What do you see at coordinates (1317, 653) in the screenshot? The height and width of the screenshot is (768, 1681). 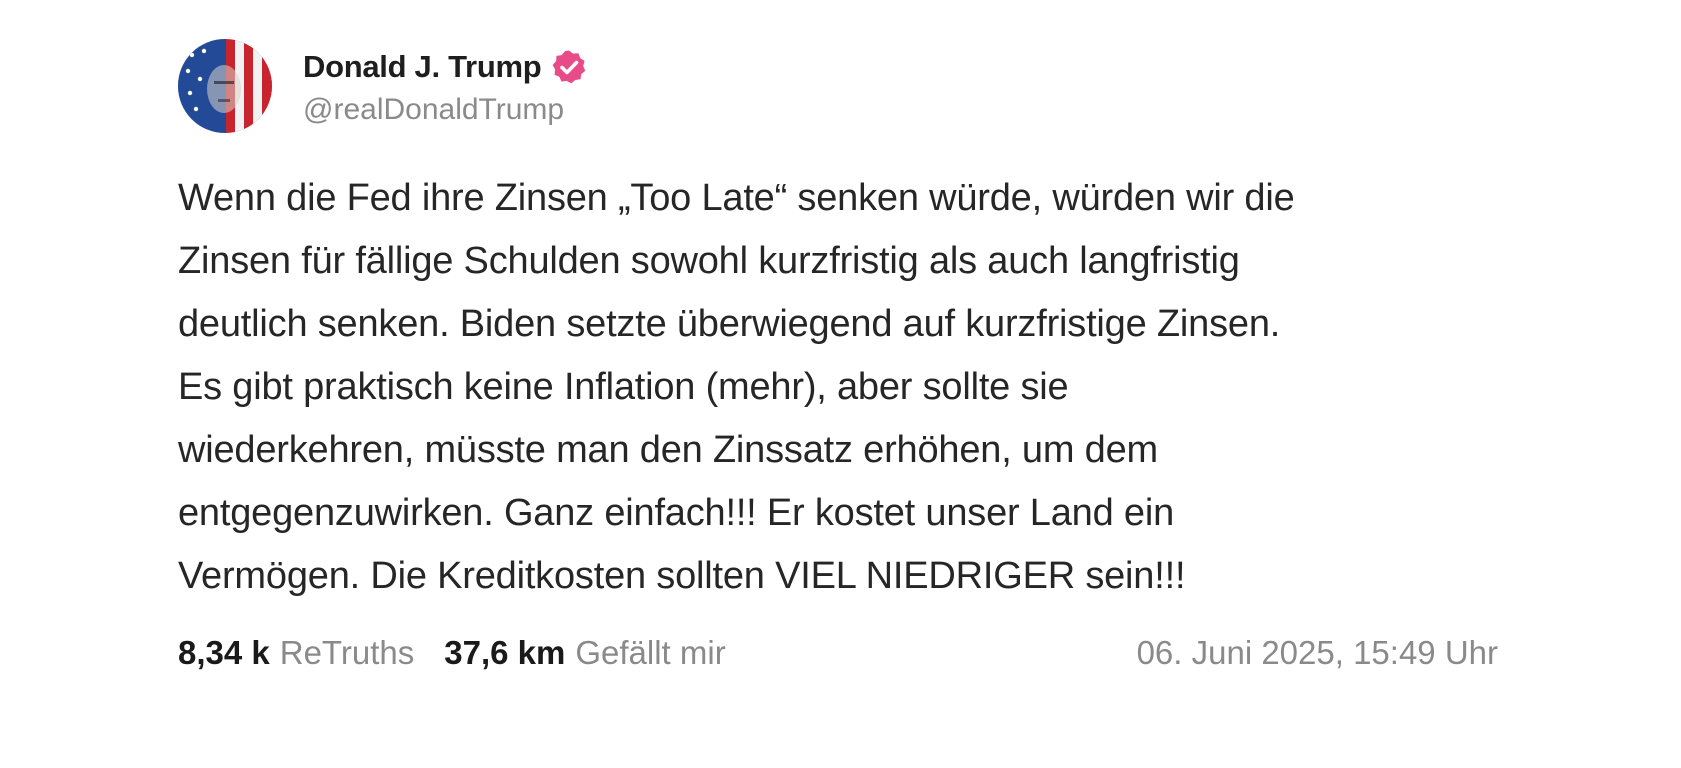 I see `post-timestamp: 06. Juni 2025, 15:49 Uhr` at bounding box center [1317, 653].